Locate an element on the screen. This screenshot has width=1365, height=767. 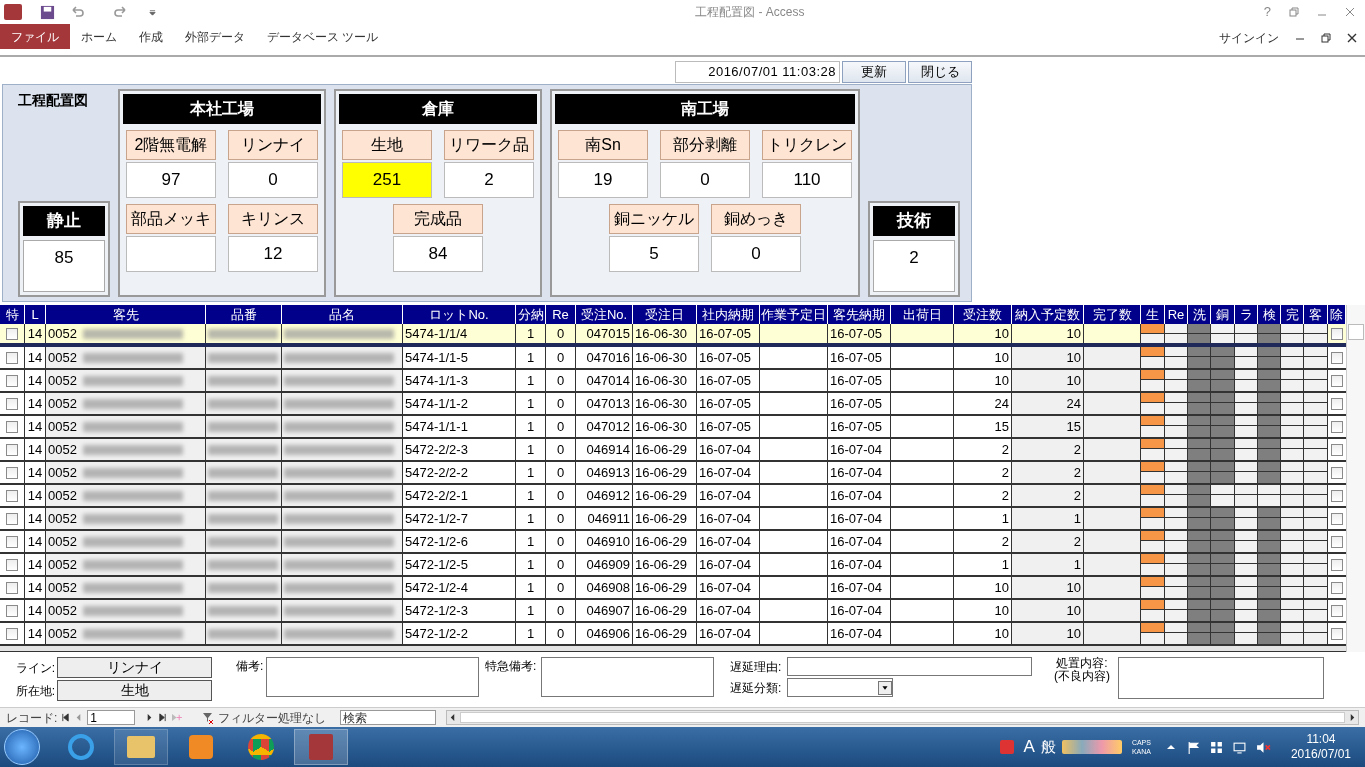
help-button: ? is located at coordinates (1267, 12).